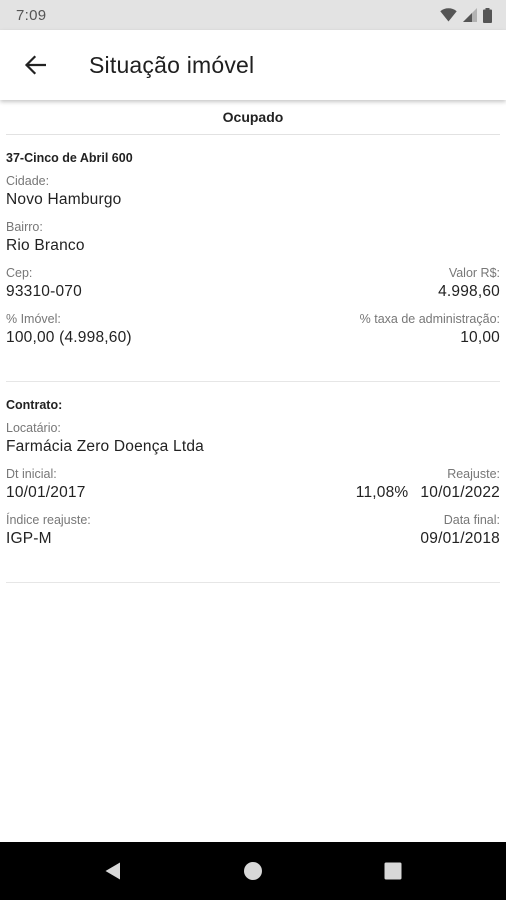 The height and width of the screenshot is (900, 506). Describe the element at coordinates (253, 15) in the screenshot. I see `status-bar: 7:09` at that location.